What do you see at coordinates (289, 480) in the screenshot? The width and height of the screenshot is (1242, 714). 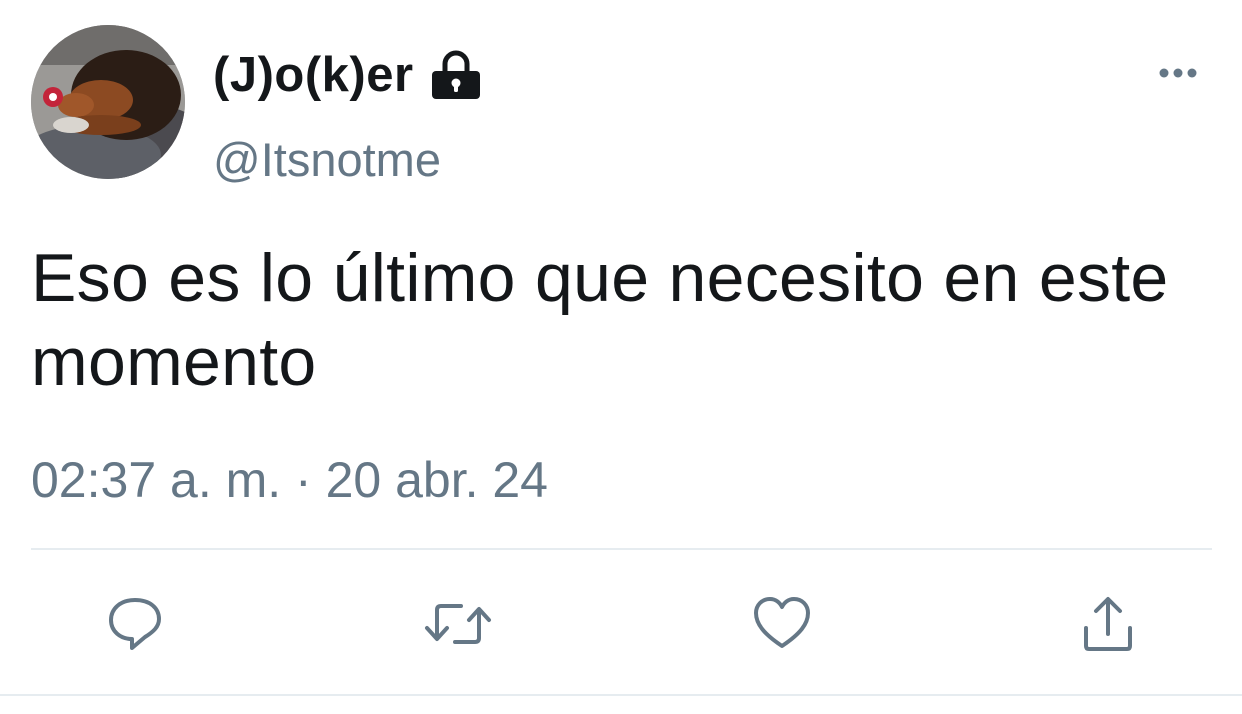 I see `timestamp: 02:37 a. m. · 20 abr. 24` at bounding box center [289, 480].